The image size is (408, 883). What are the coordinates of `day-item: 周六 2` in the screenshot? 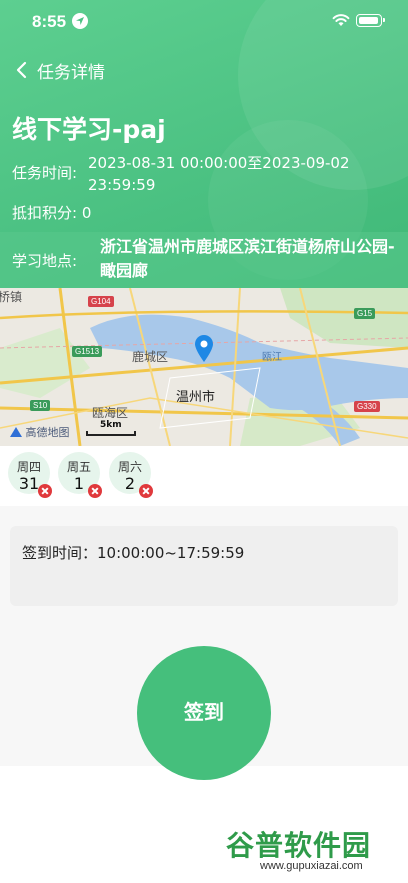 It's located at (131, 475).